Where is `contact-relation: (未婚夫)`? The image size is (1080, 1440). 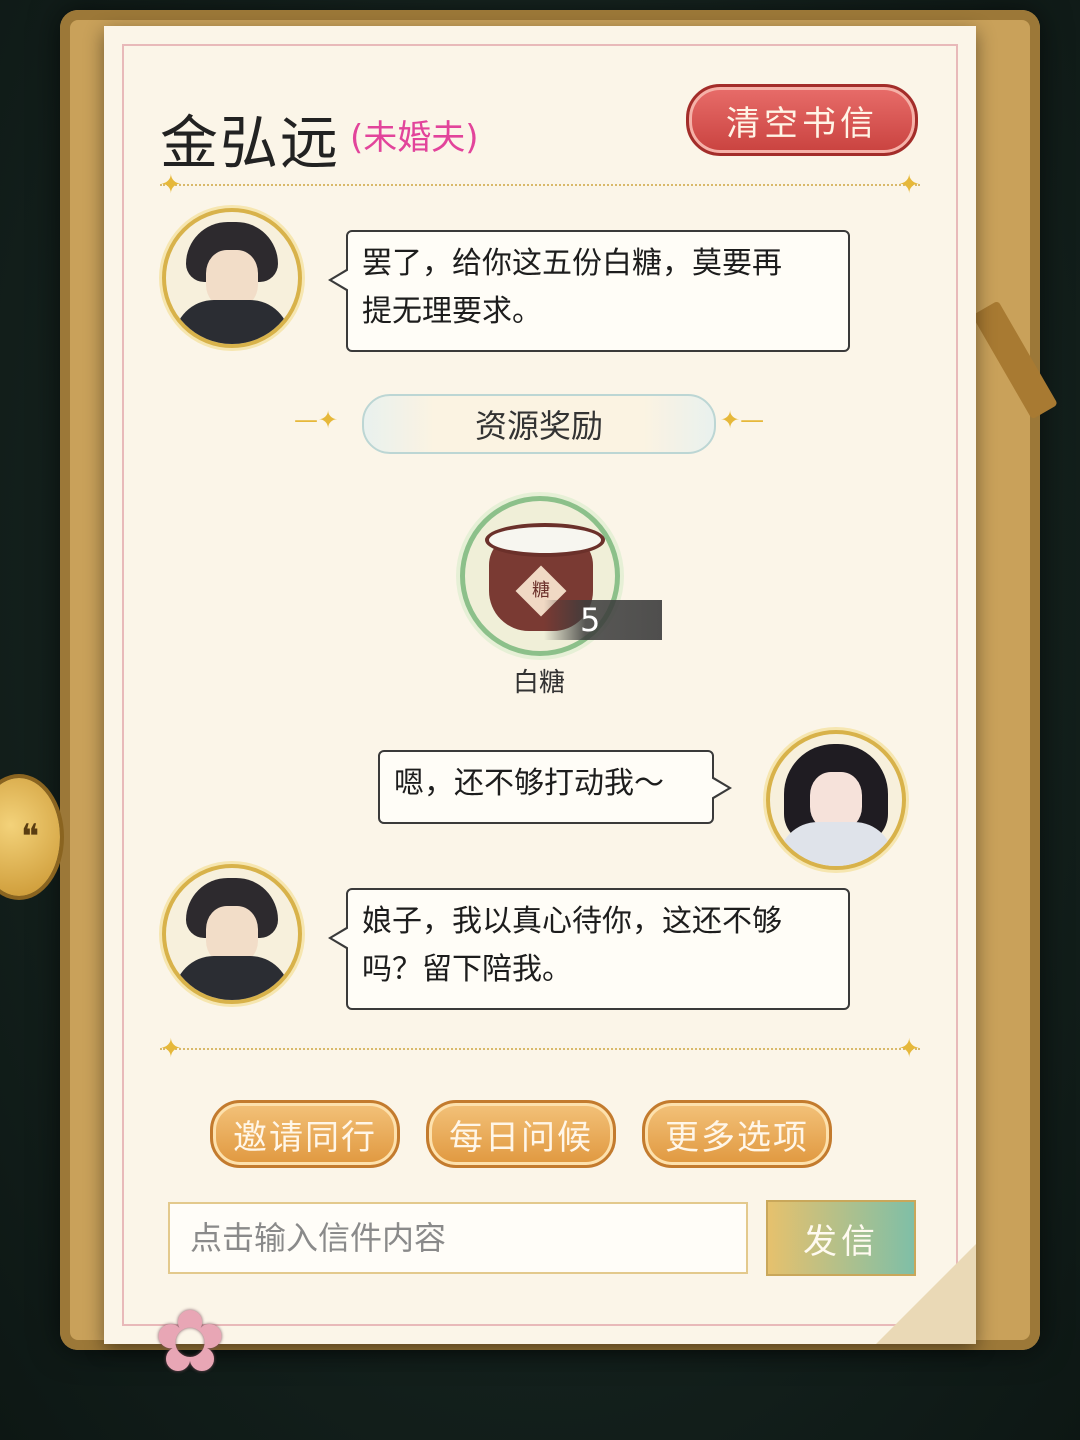 contact-relation: (未婚夫) is located at coordinates (414, 138).